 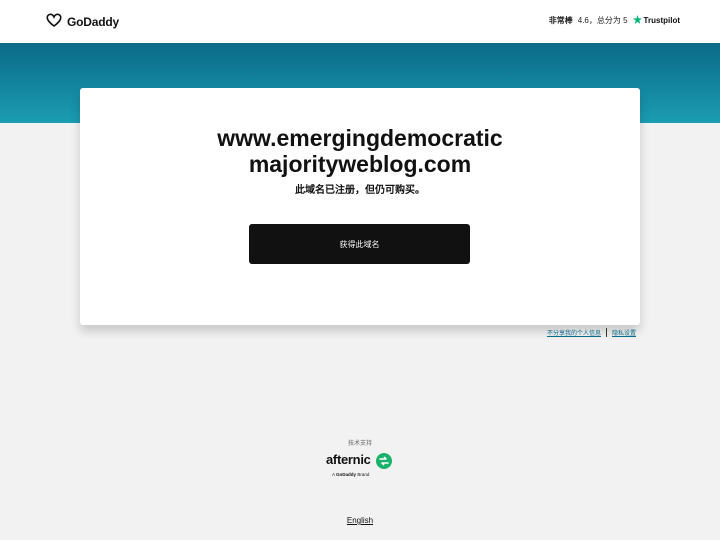 I want to click on powered-by-label: 技术支持, so click(x=359, y=444).